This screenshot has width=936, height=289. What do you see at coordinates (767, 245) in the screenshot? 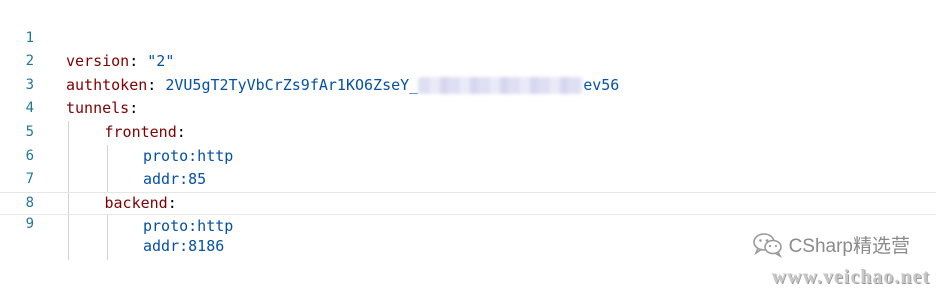
I see `wechat-icon` at bounding box center [767, 245].